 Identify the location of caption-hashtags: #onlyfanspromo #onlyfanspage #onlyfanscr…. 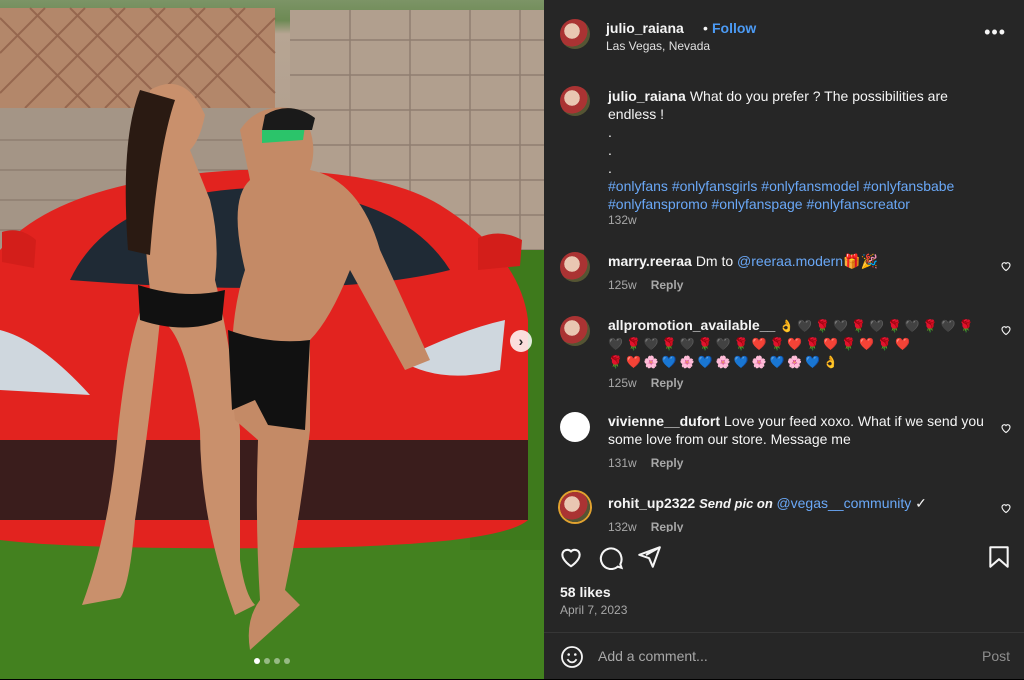
(796, 204).